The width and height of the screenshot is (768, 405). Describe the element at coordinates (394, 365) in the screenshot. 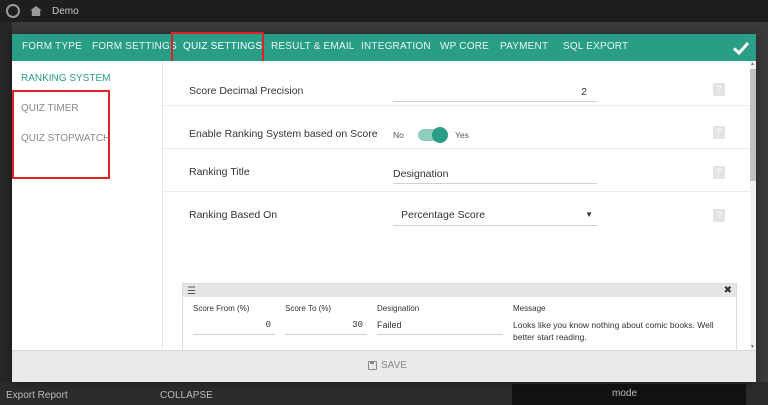

I see `save-label: SAVE` at that location.